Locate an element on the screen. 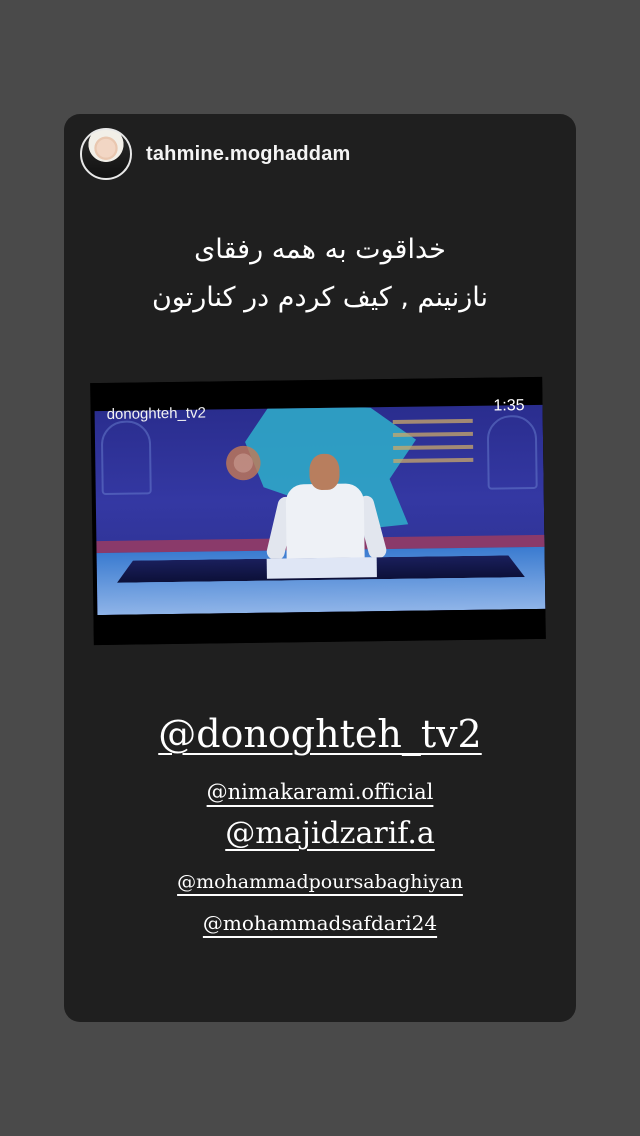  mention-link: @majidzarif.a is located at coordinates (330, 833).